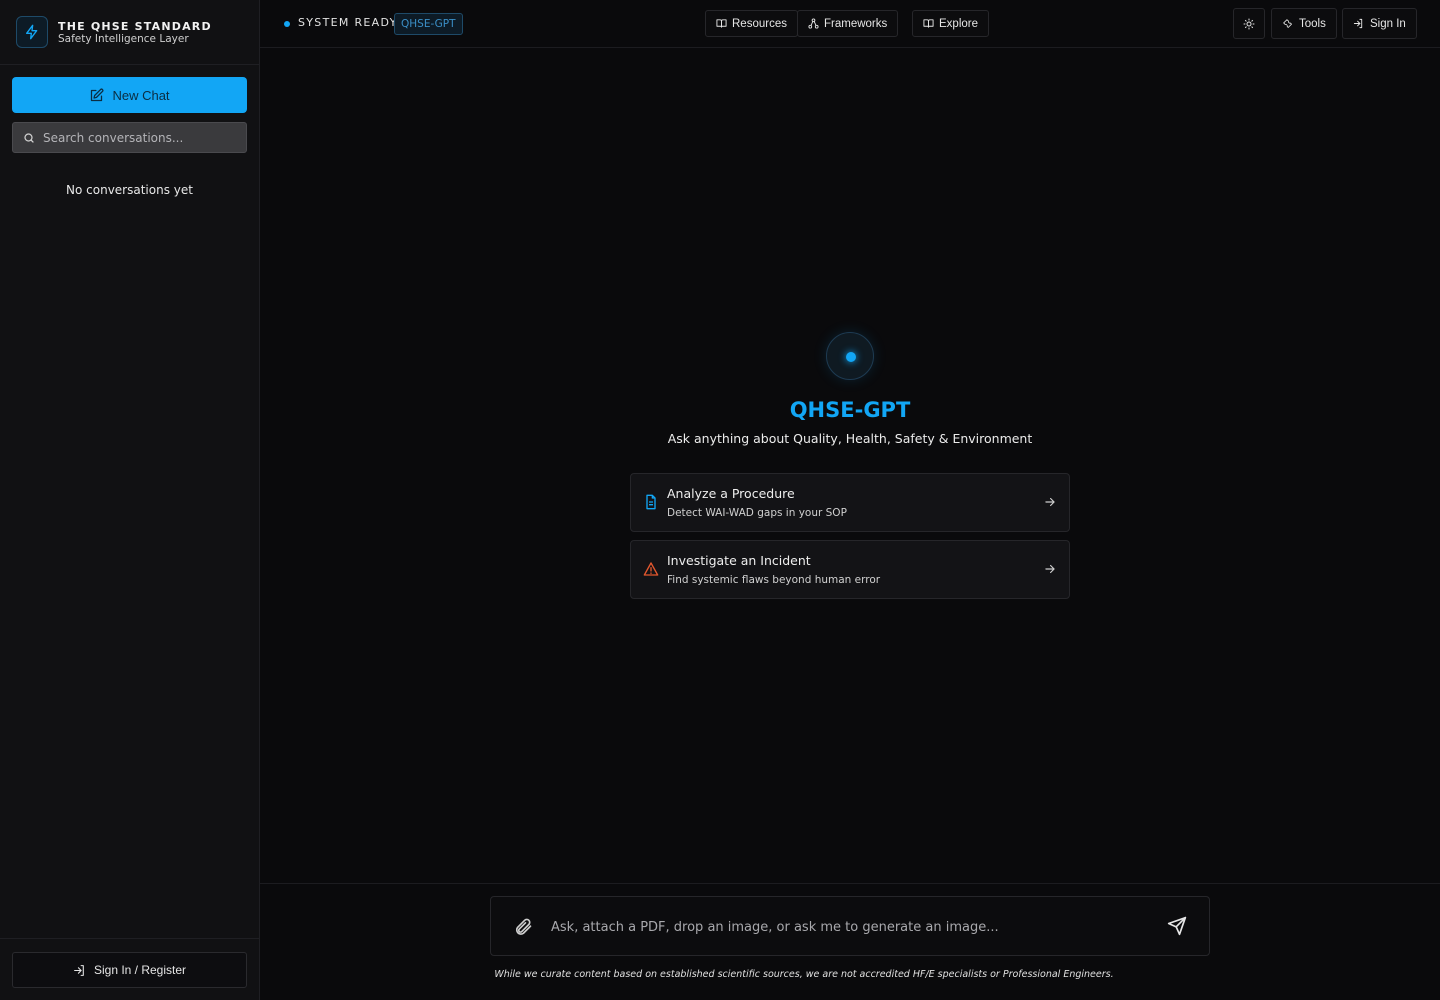  What do you see at coordinates (1312, 23) in the screenshot?
I see `tools-label: Tools` at bounding box center [1312, 23].